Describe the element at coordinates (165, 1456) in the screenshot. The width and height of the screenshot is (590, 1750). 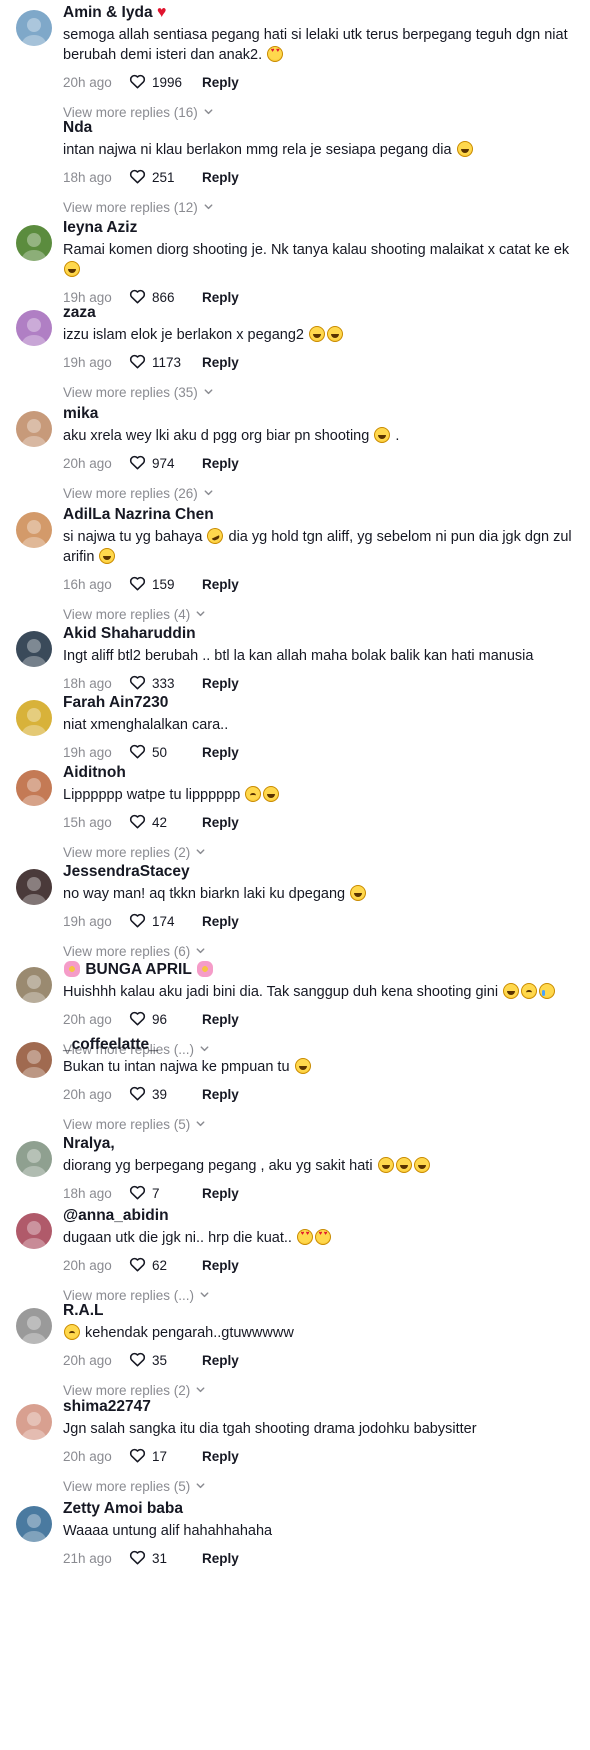
I see `like-button: 17` at that location.